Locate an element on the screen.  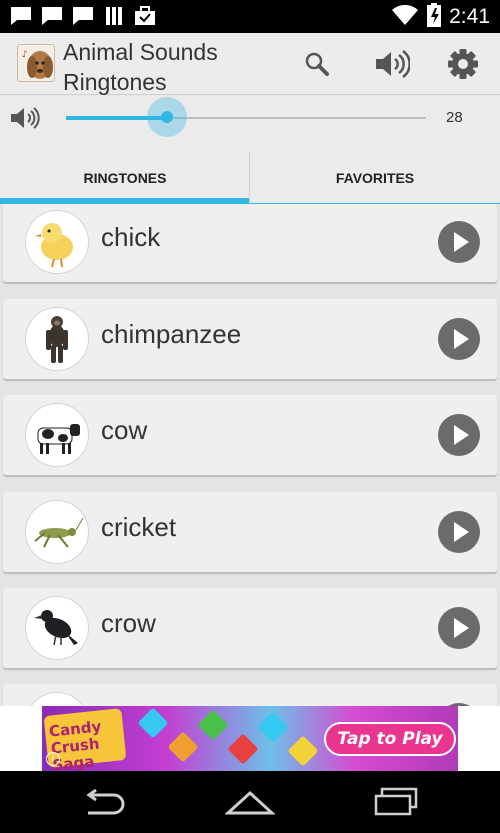
home-icon is located at coordinates (250, 802).